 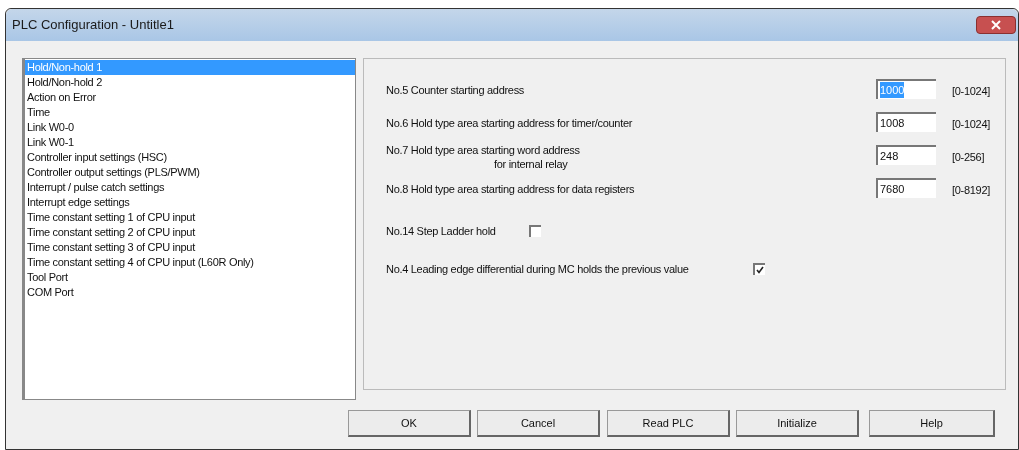 What do you see at coordinates (510, 123) in the screenshot?
I see `setting-label: No.6 Hold type area starting address for timer/counter` at bounding box center [510, 123].